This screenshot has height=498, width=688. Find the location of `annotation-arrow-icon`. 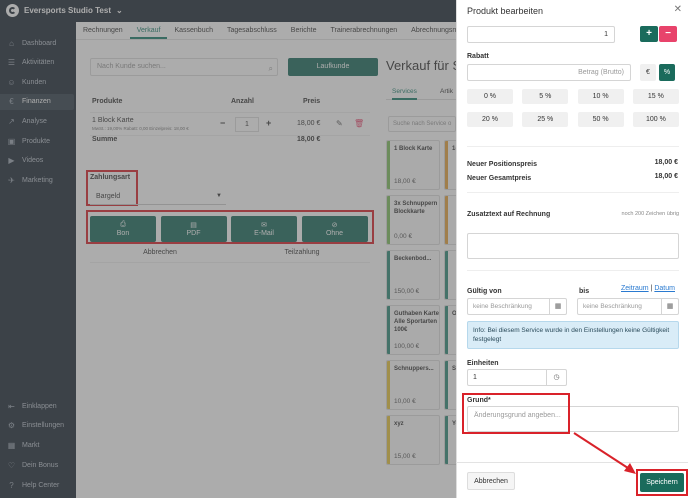

annotation-arrow-icon is located at coordinates (604, 453).